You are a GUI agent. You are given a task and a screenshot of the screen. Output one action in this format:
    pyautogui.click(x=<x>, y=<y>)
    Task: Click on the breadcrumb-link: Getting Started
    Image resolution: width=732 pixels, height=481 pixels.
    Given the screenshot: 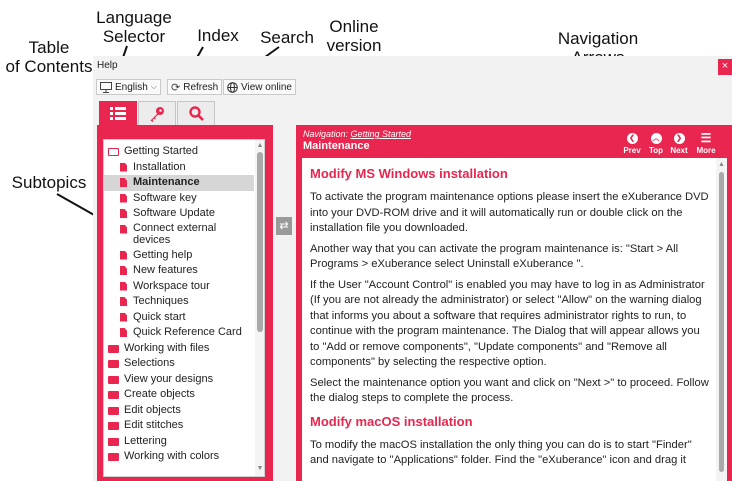 What is the action you would take?
    pyautogui.click(x=381, y=134)
    